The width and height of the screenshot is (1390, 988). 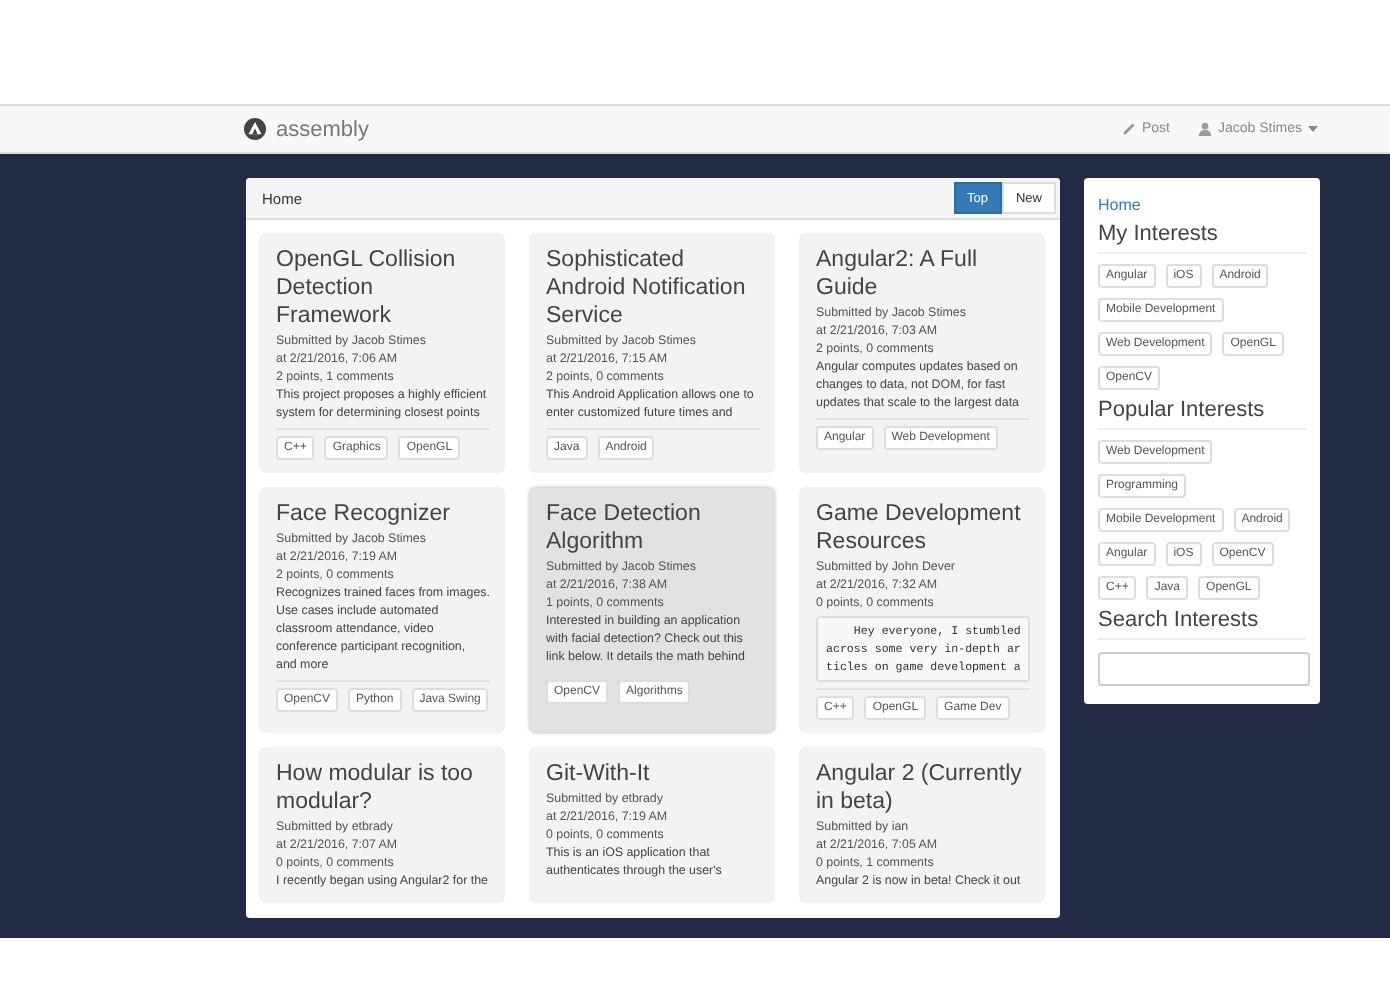 What do you see at coordinates (1204, 669) in the screenshot?
I see `search-field` at bounding box center [1204, 669].